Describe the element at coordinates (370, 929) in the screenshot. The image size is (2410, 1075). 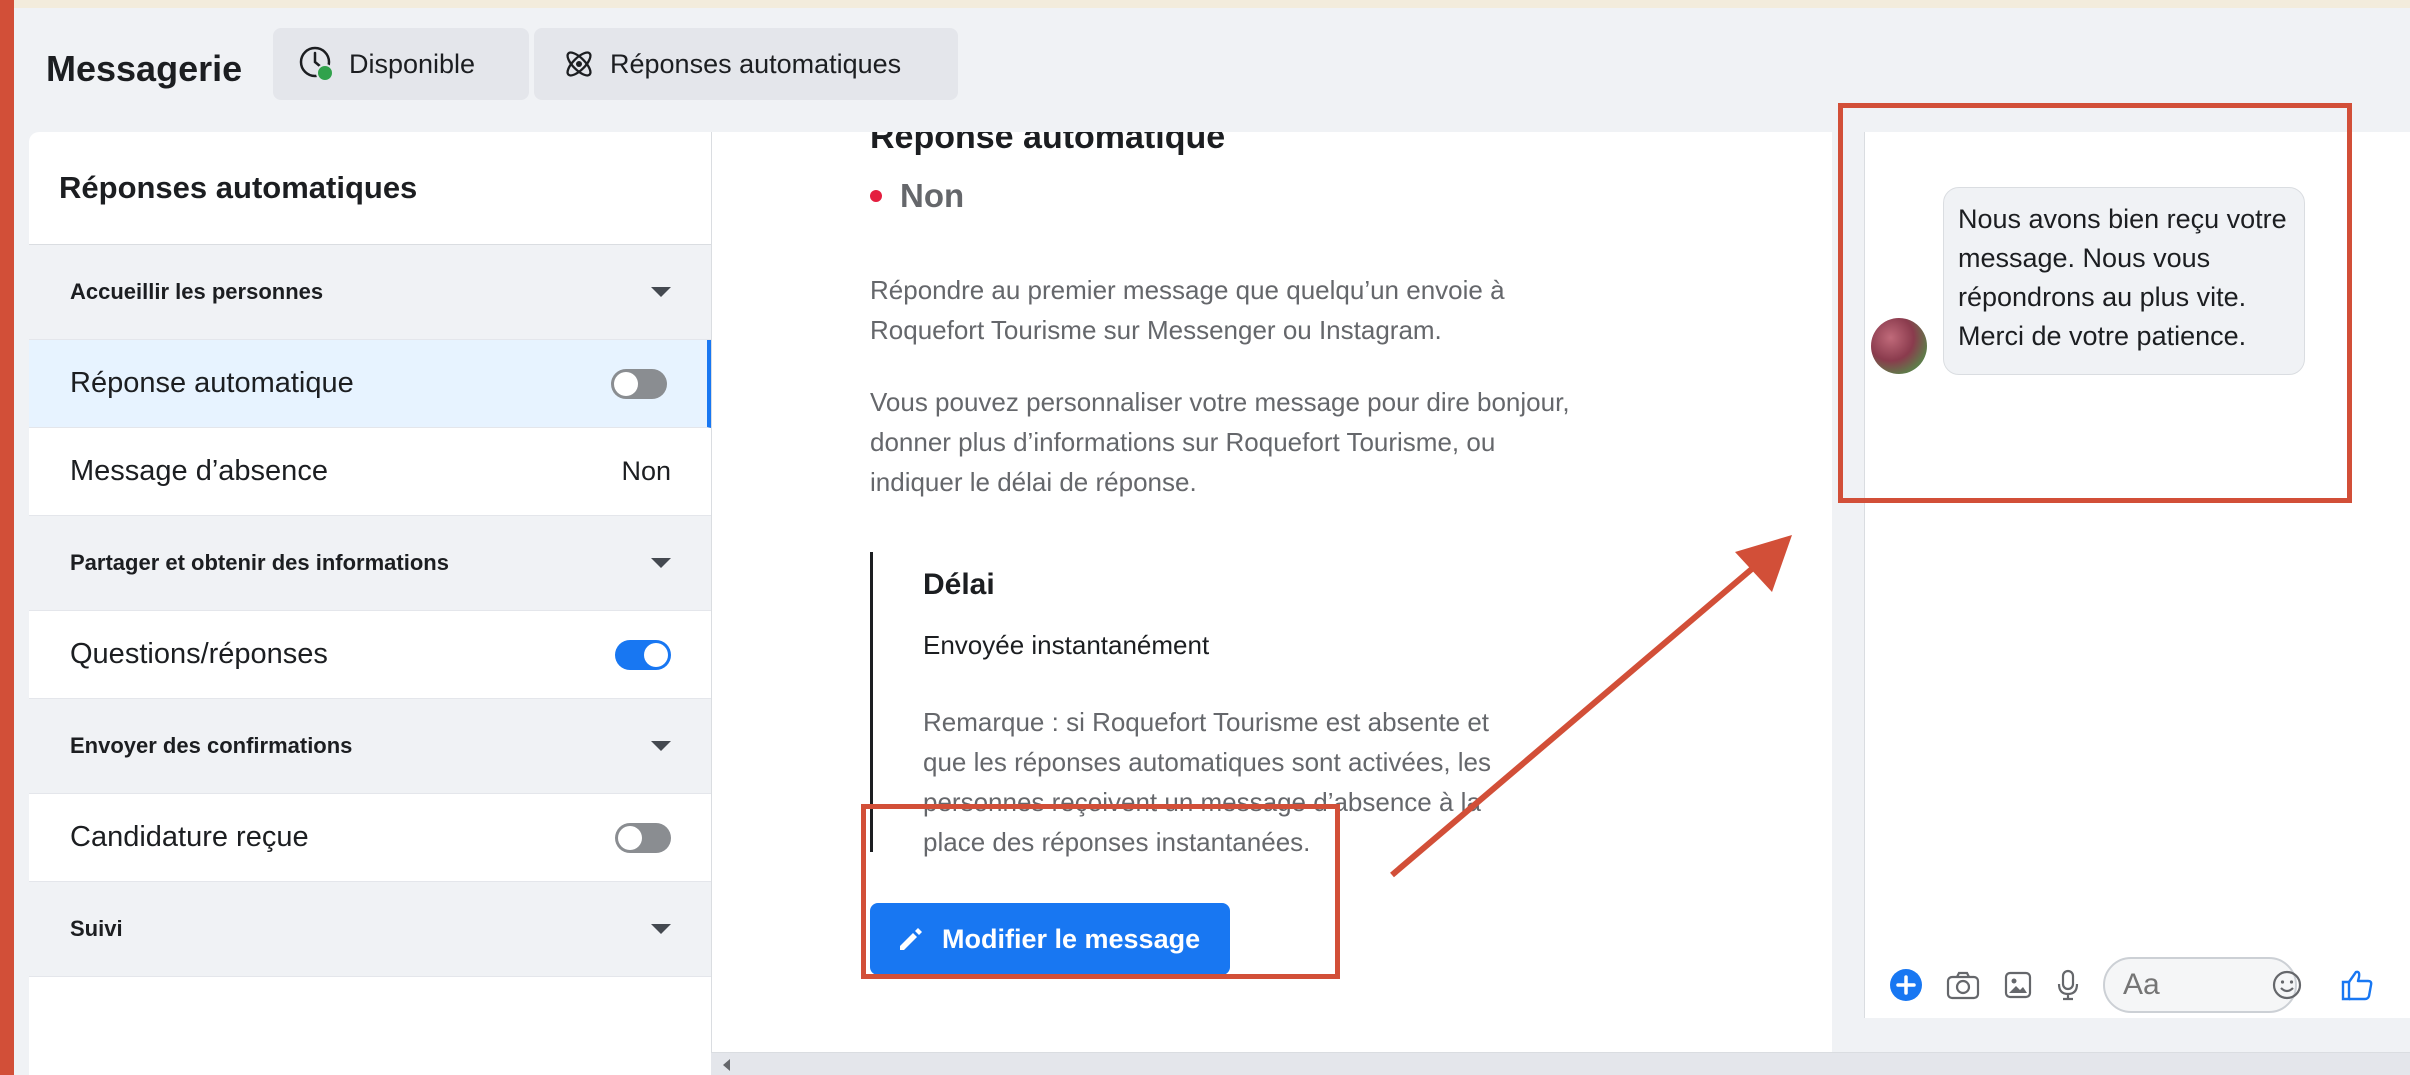
I see `sidebar-section-follow-up: Suivi` at that location.